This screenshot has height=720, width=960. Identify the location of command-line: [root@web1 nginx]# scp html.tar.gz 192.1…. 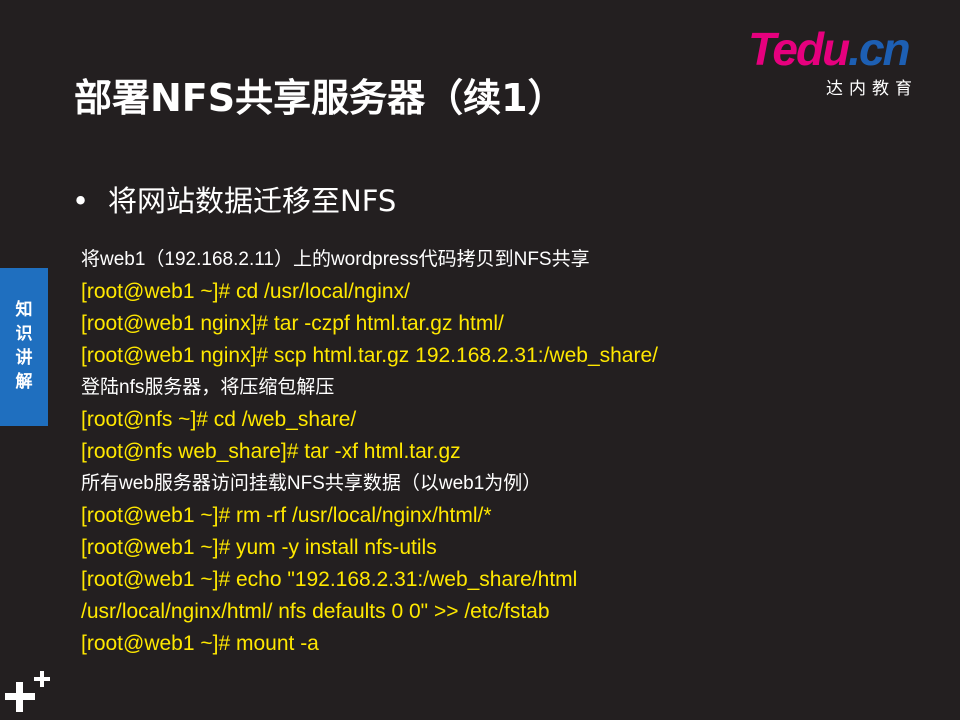
(369, 355).